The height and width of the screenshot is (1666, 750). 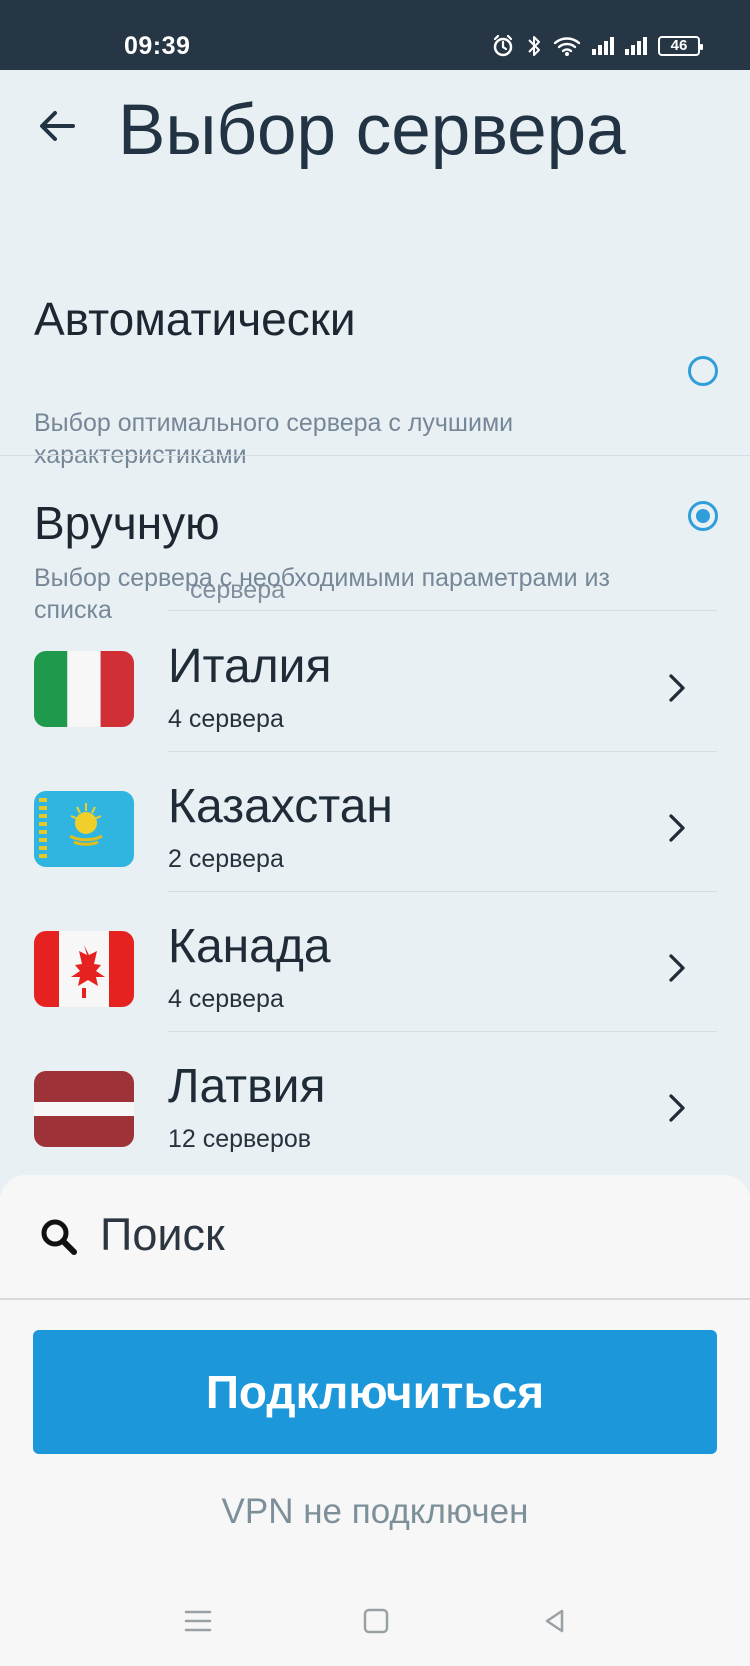 I want to click on status-time: 09:39, so click(x=157, y=46).